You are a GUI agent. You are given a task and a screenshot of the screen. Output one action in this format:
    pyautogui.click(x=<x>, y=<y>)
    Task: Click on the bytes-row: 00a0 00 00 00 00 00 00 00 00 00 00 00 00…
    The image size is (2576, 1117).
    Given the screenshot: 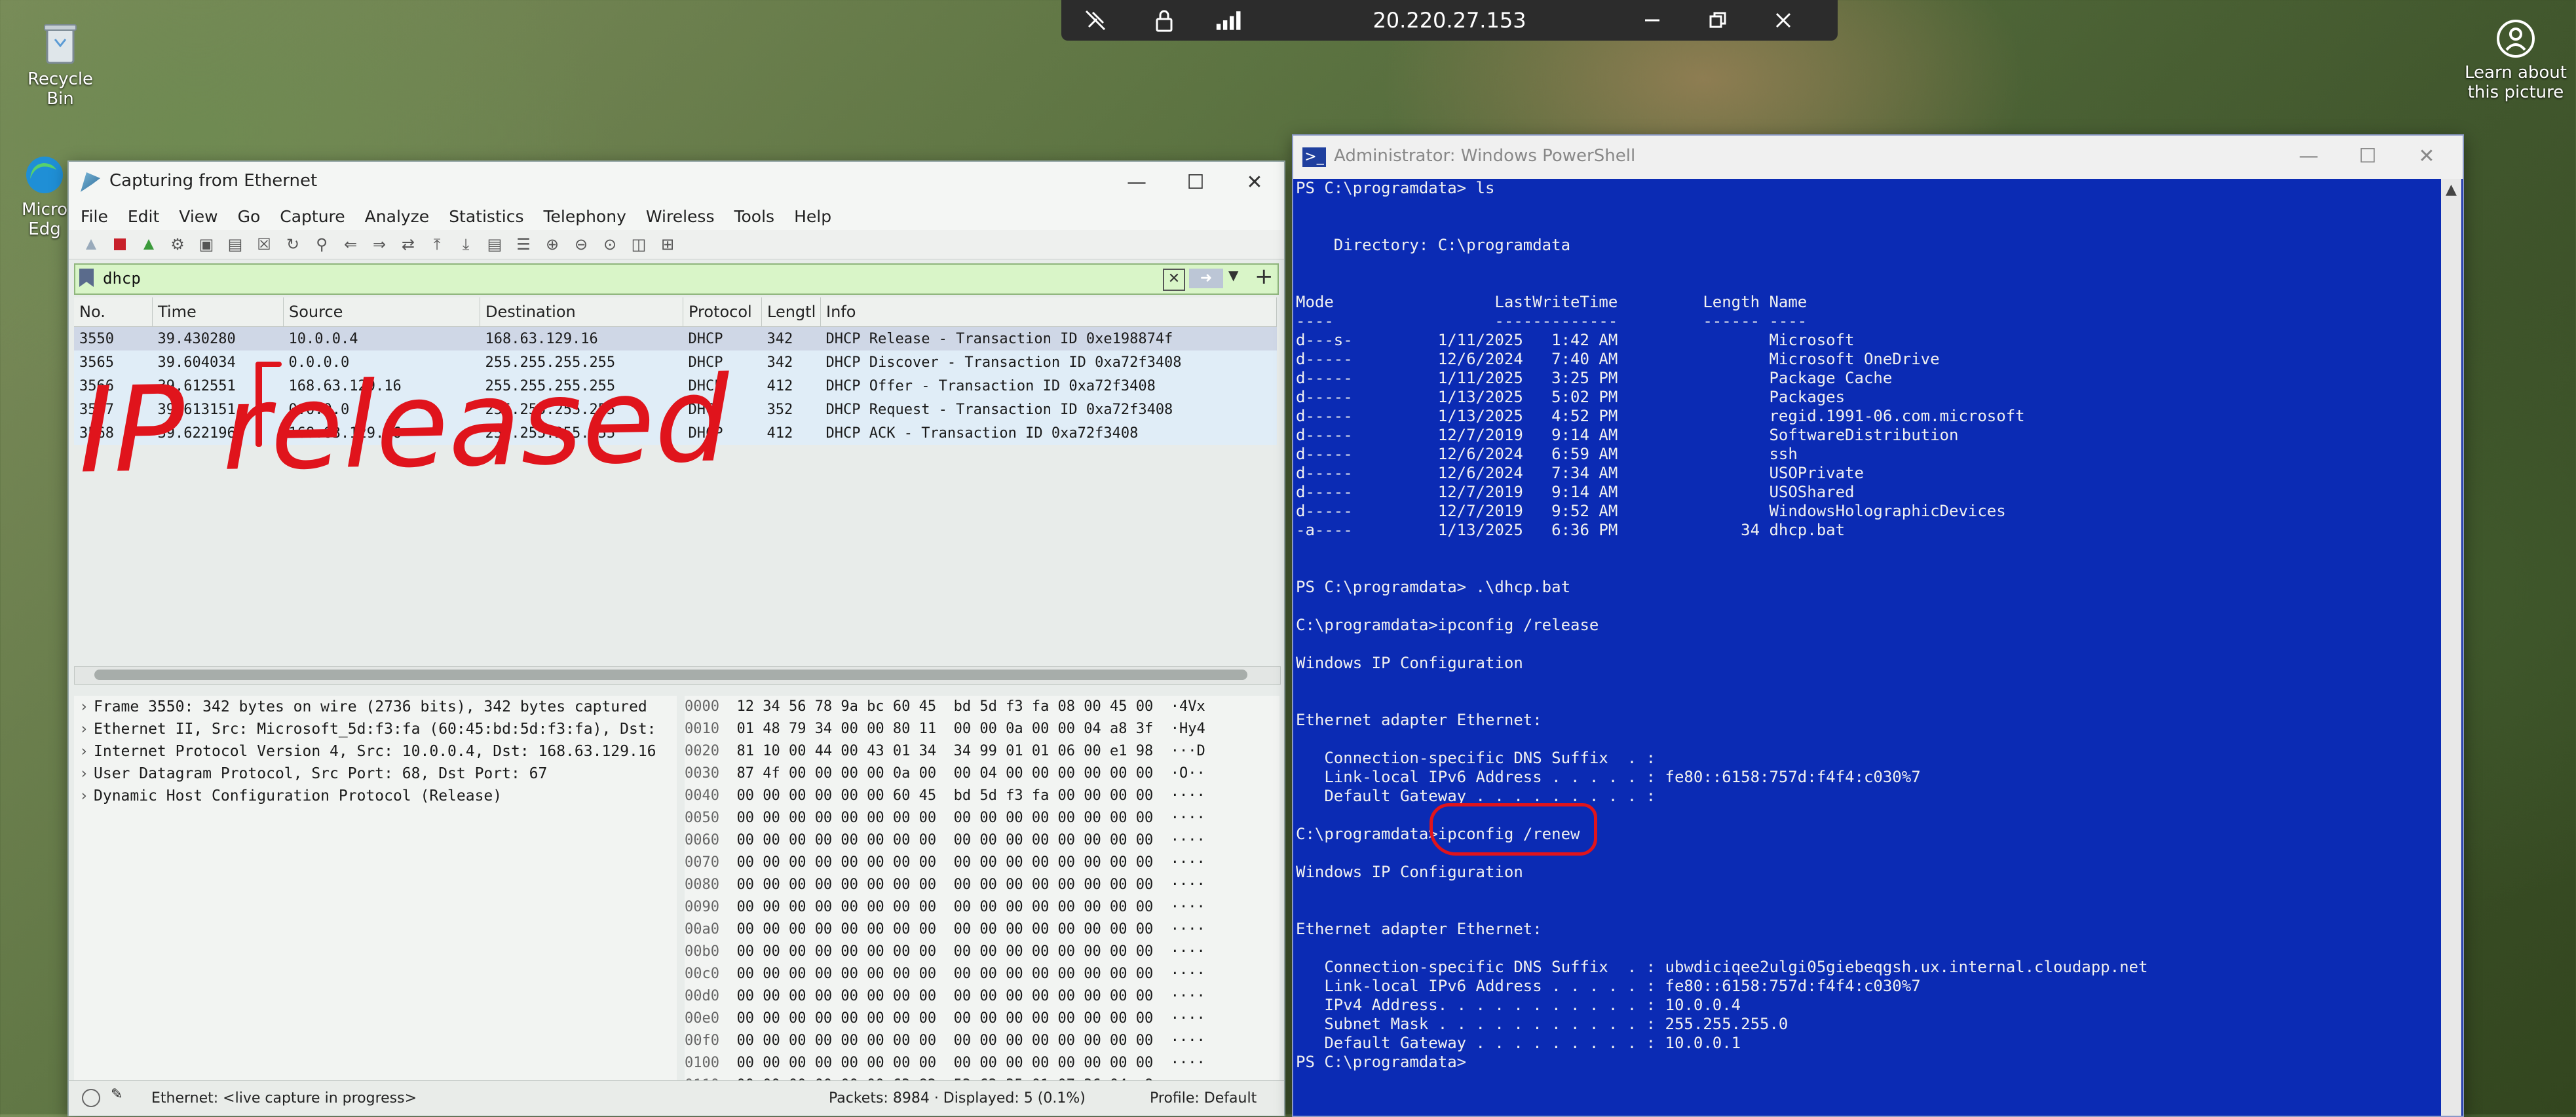 What is the action you would take?
    pyautogui.click(x=982, y=929)
    